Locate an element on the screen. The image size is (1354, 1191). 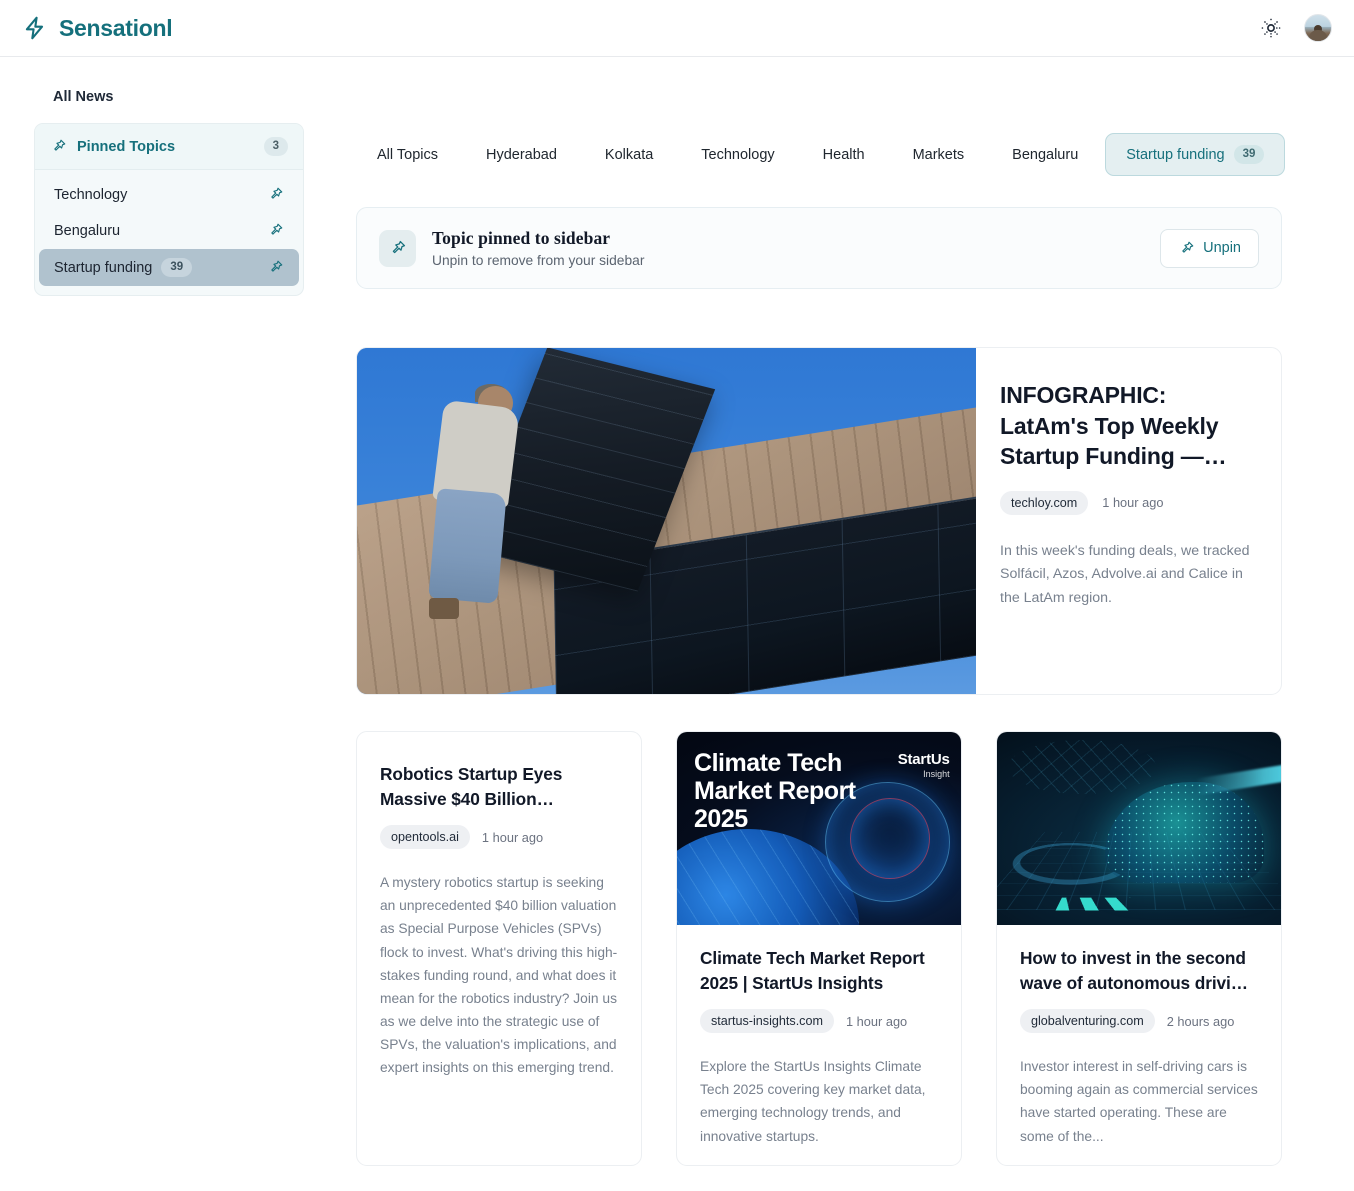
sidebar-item-label: Bengaluru is located at coordinates (87, 230).